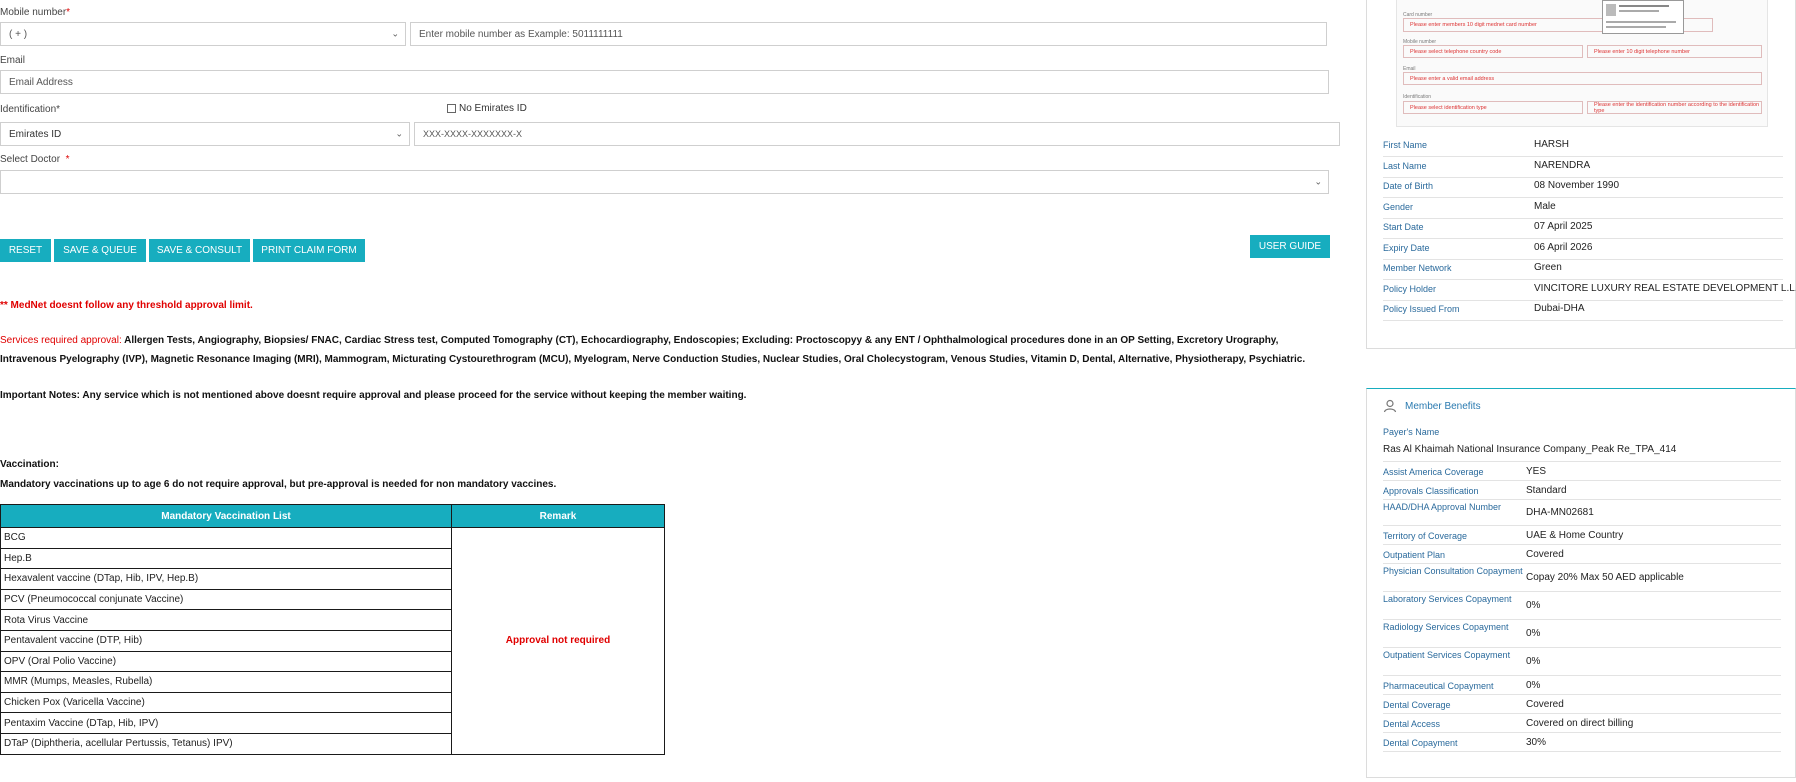 The height and width of the screenshot is (782, 1796). Describe the element at coordinates (30, 109) in the screenshot. I see `identification-label: Identification*` at that location.